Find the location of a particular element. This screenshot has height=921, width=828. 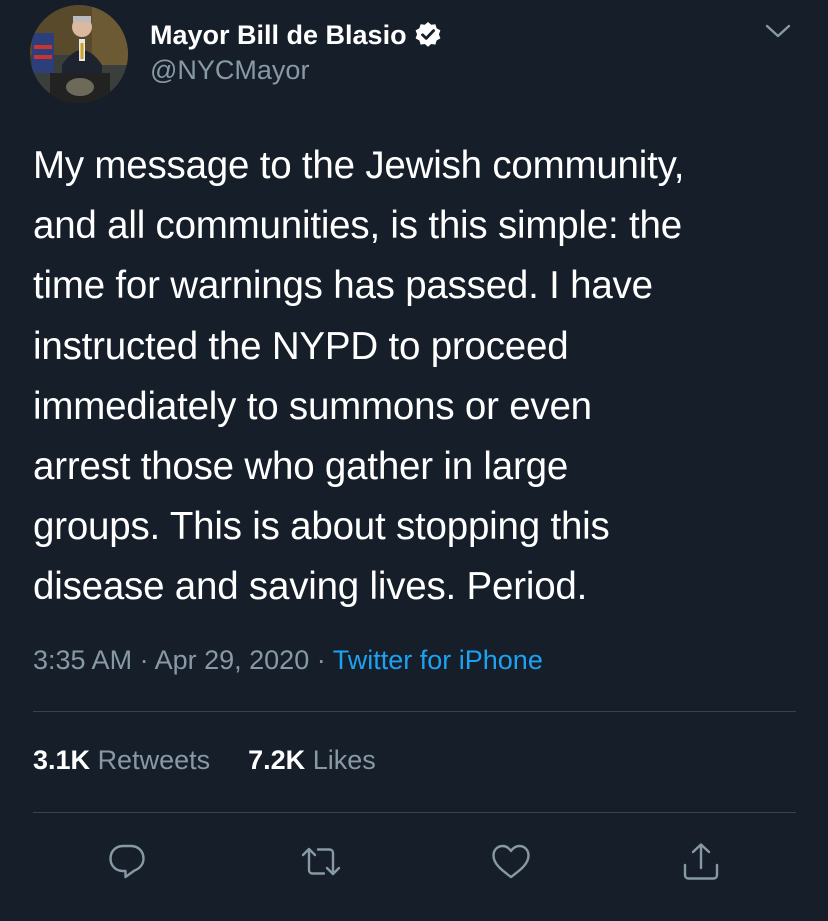

reply-button is located at coordinates (127, 862).